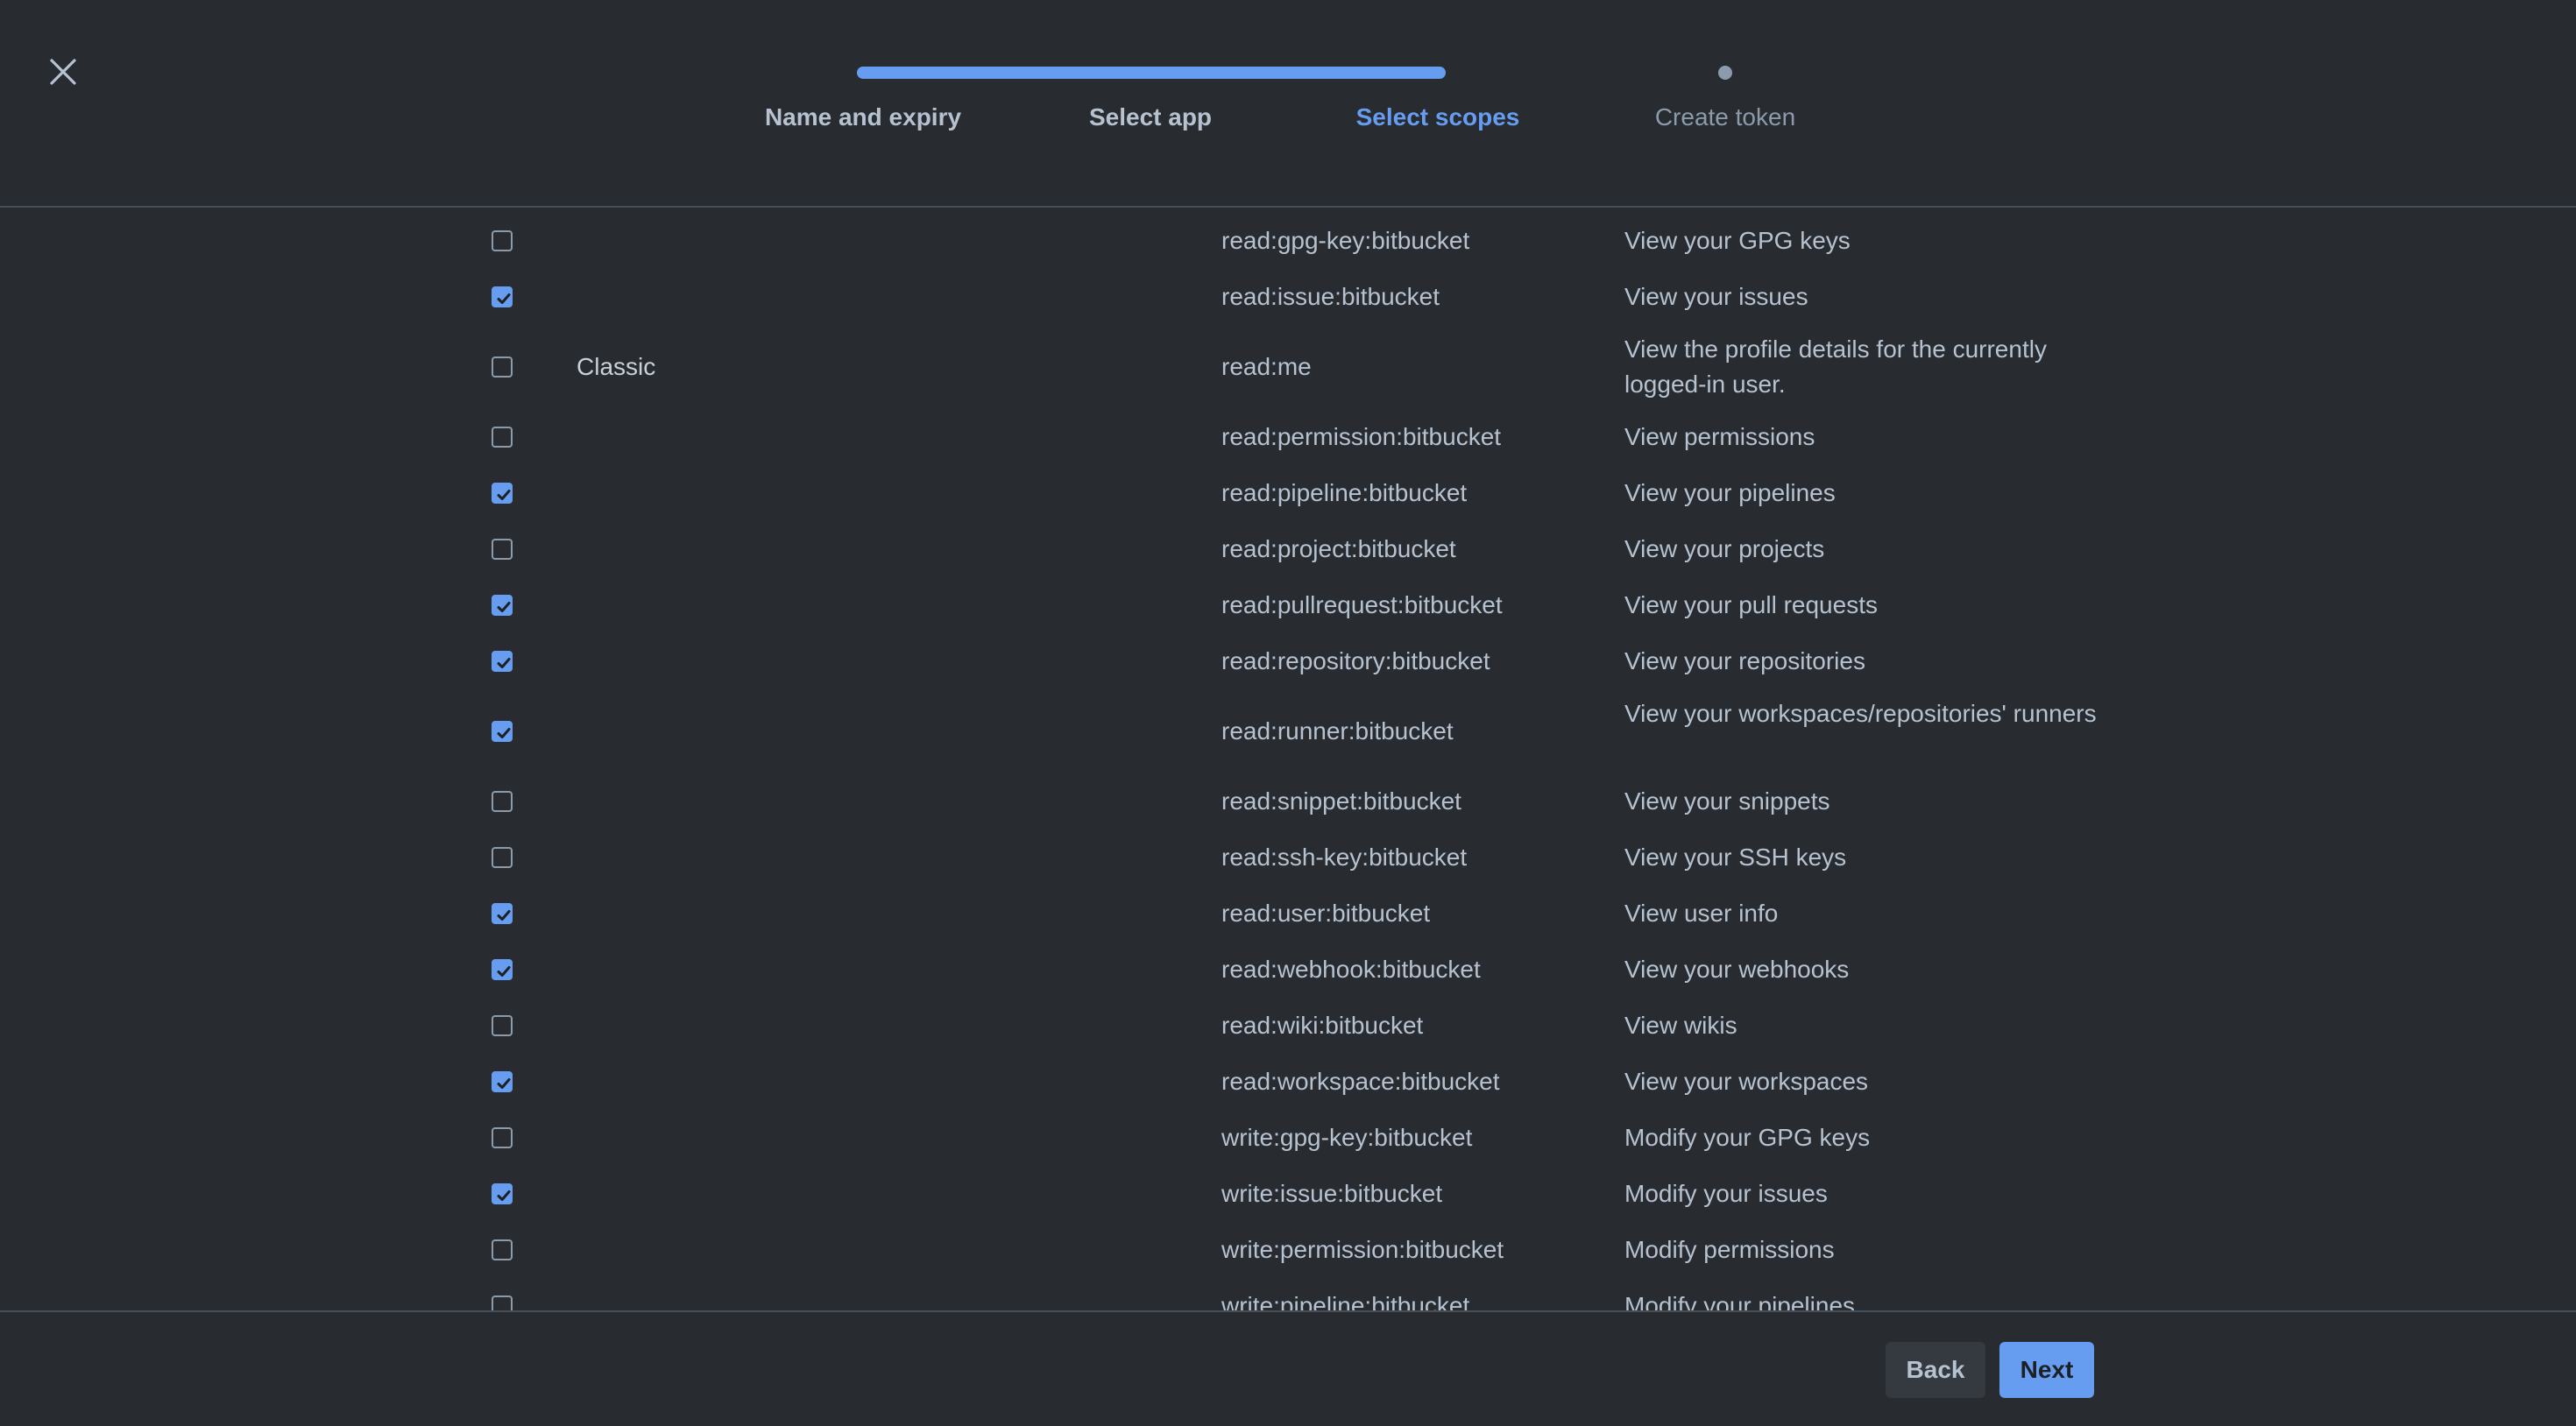  I want to click on scope-description: View wikis, so click(1680, 1025).